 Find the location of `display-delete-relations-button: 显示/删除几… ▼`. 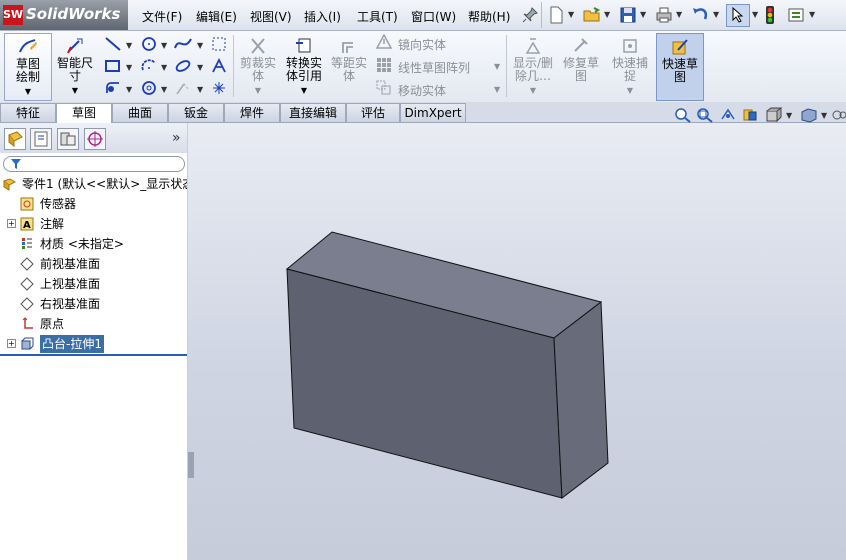

display-delete-relations-button: 显示/删除几… ▼ is located at coordinates (533, 66).